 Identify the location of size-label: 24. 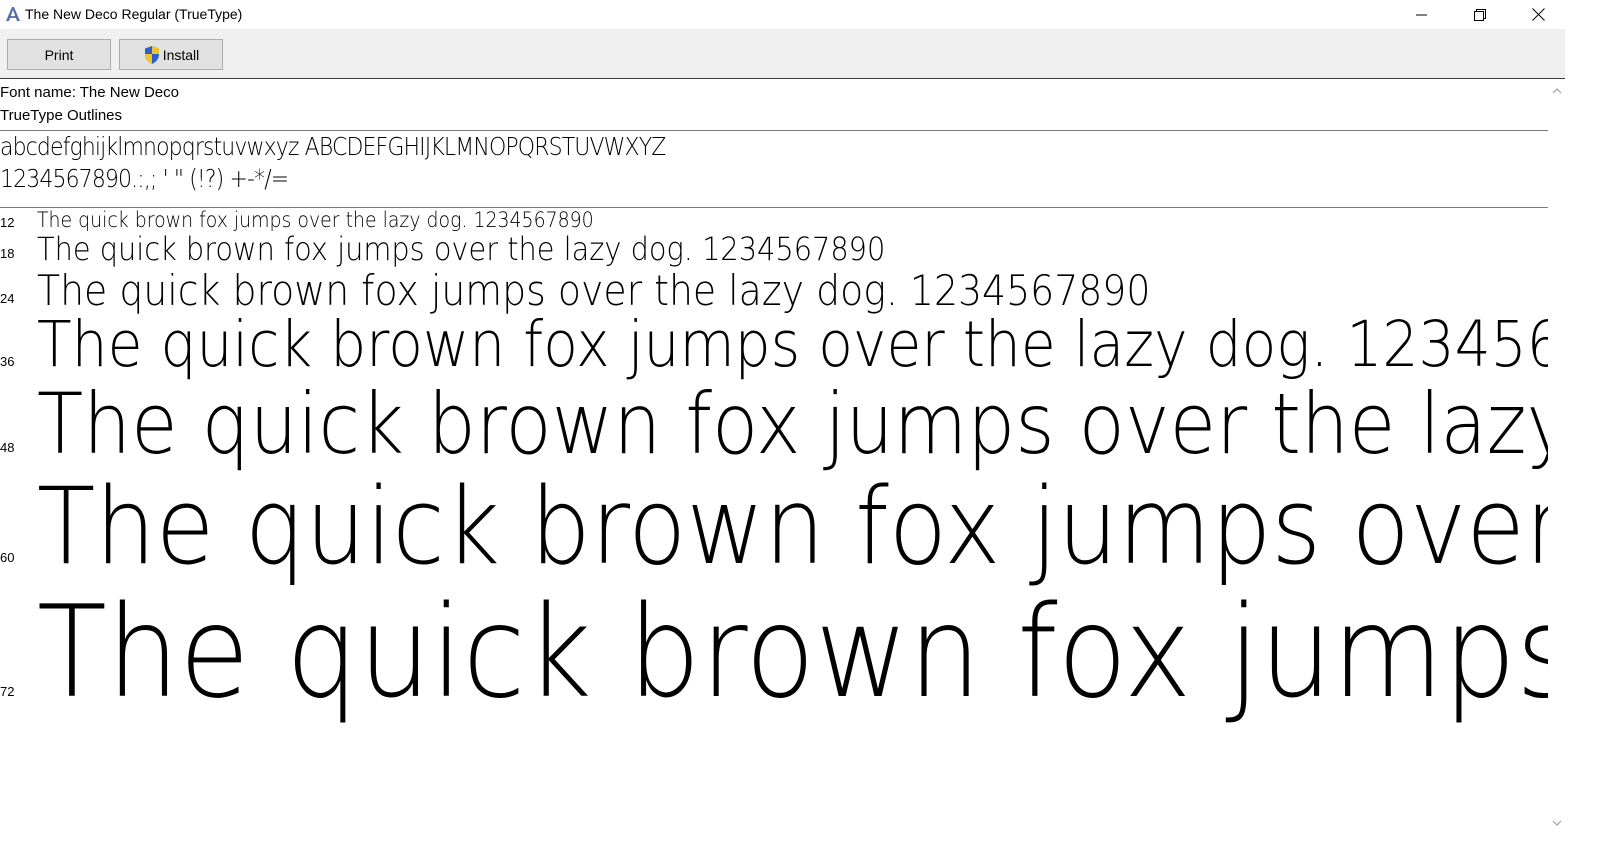
(7, 298).